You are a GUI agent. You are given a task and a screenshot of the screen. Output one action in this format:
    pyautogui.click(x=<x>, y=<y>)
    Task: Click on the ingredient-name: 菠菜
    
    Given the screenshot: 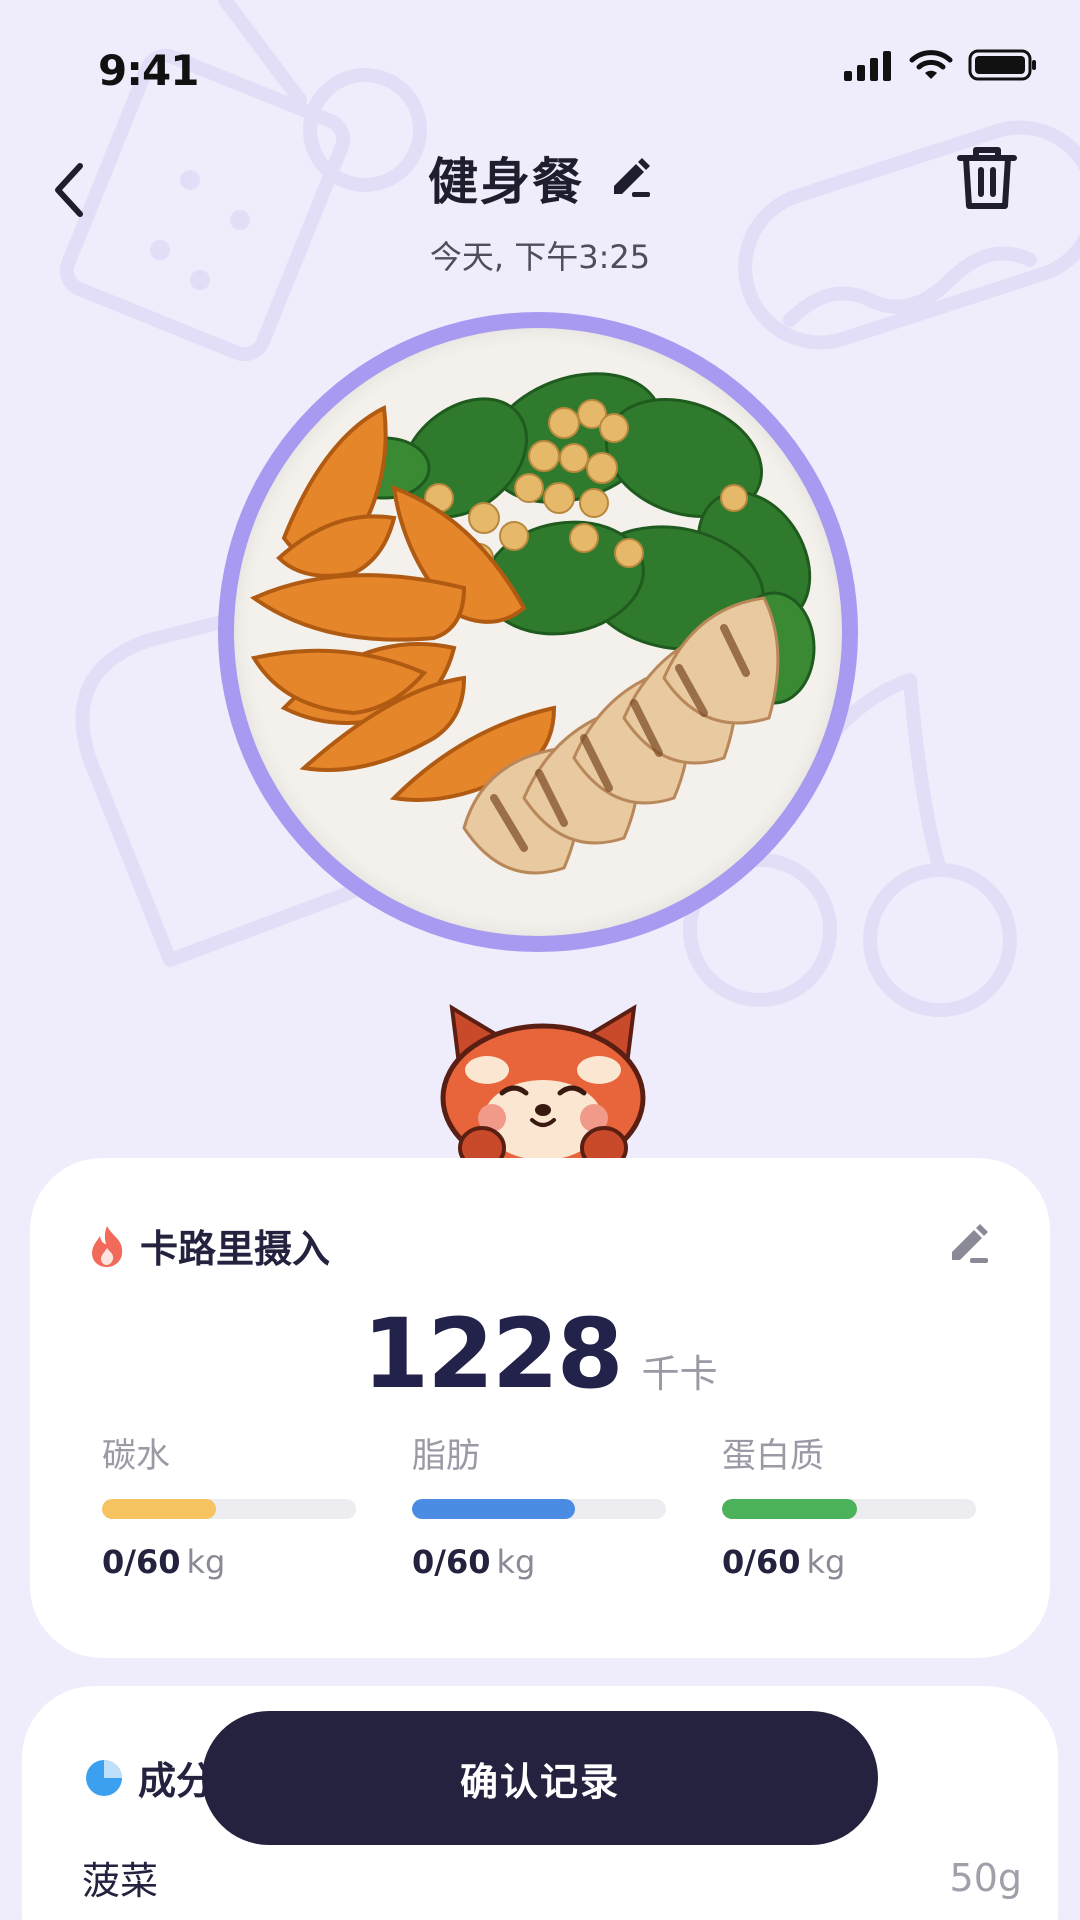 What is the action you would take?
    pyautogui.click(x=120, y=1881)
    